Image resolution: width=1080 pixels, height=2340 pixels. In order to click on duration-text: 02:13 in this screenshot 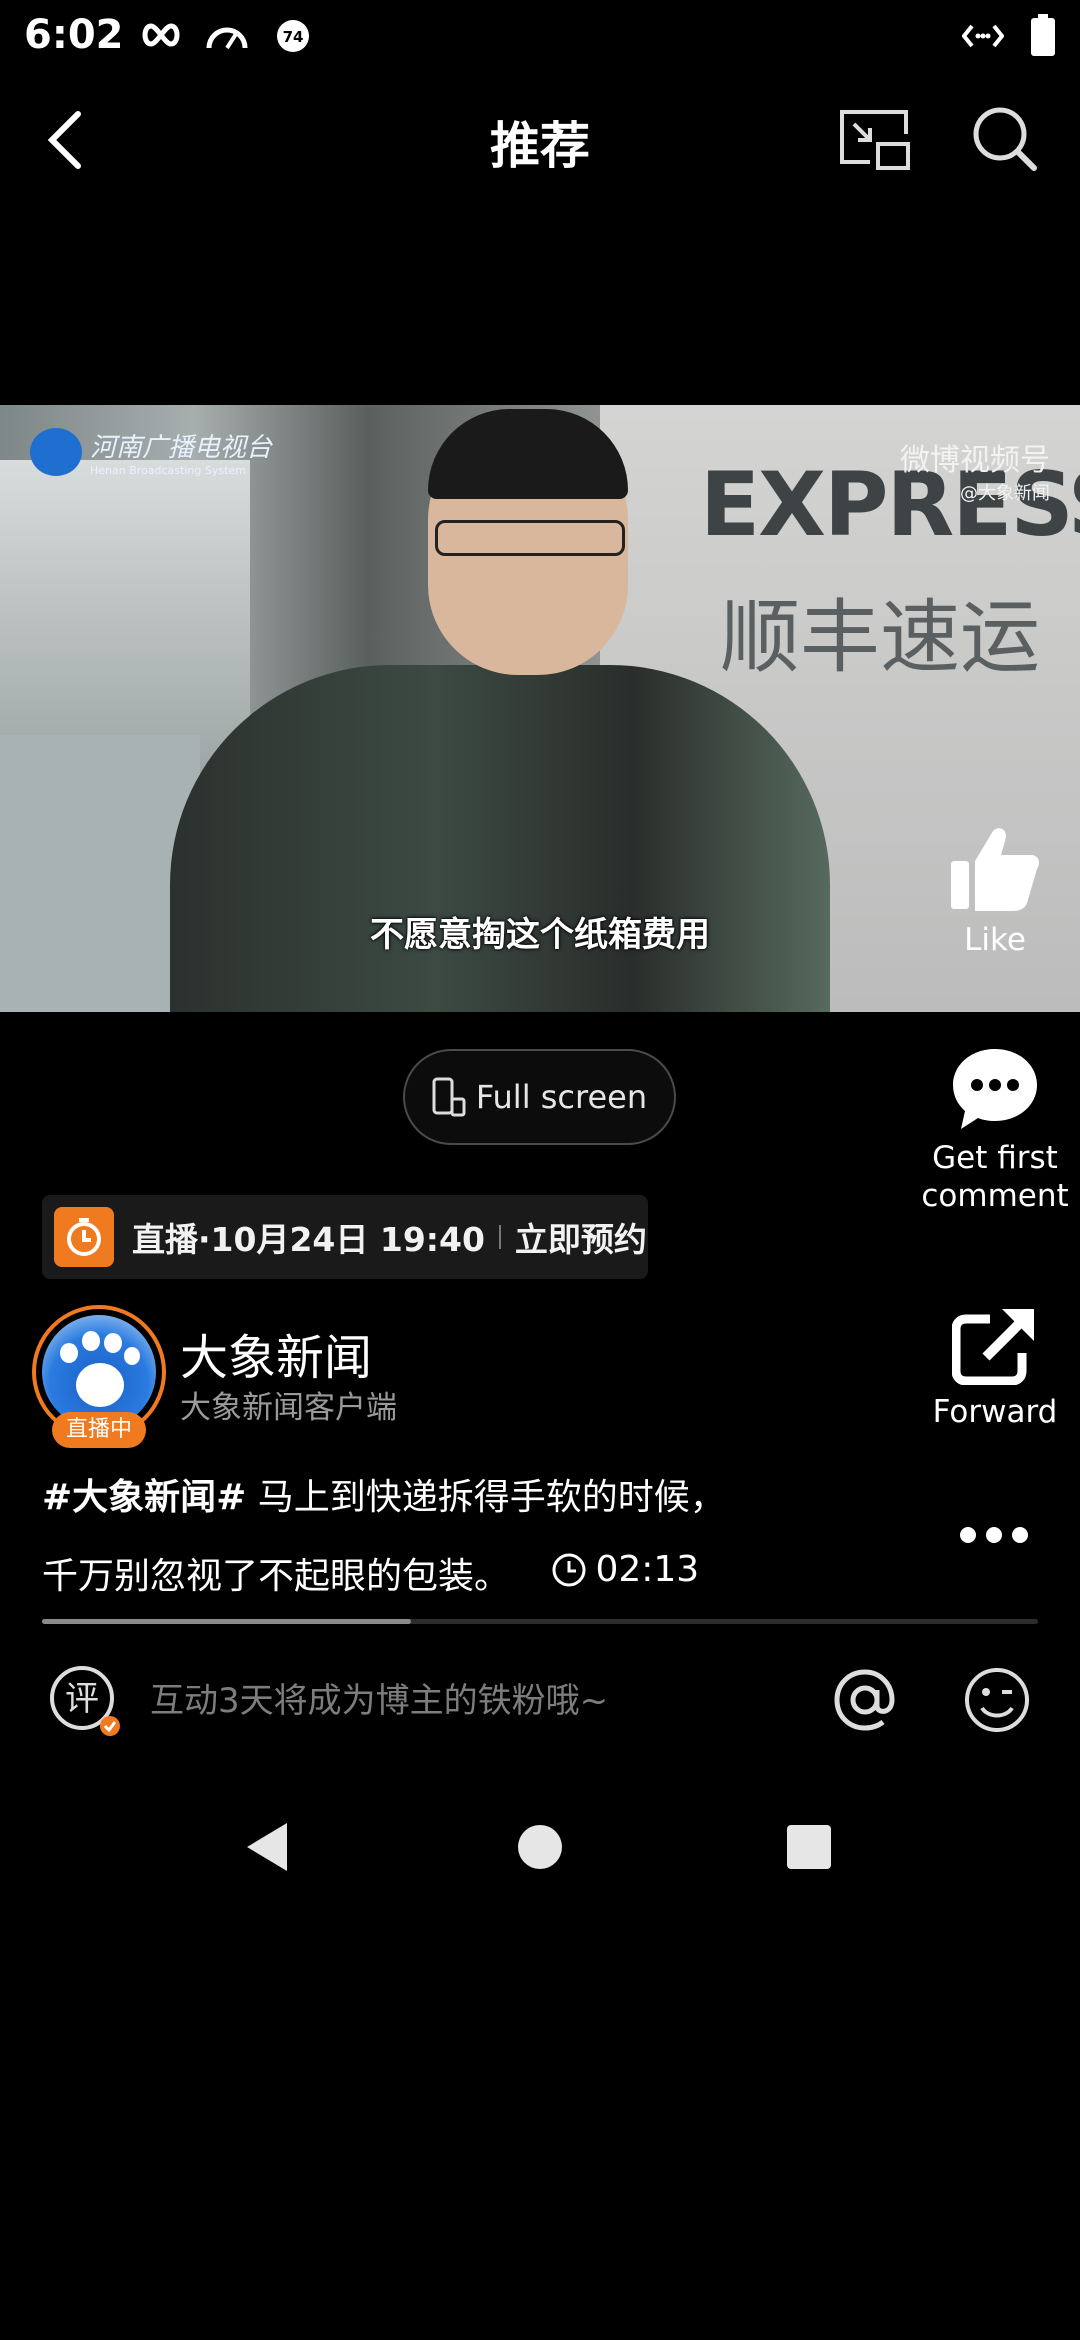, I will do `click(647, 1569)`.